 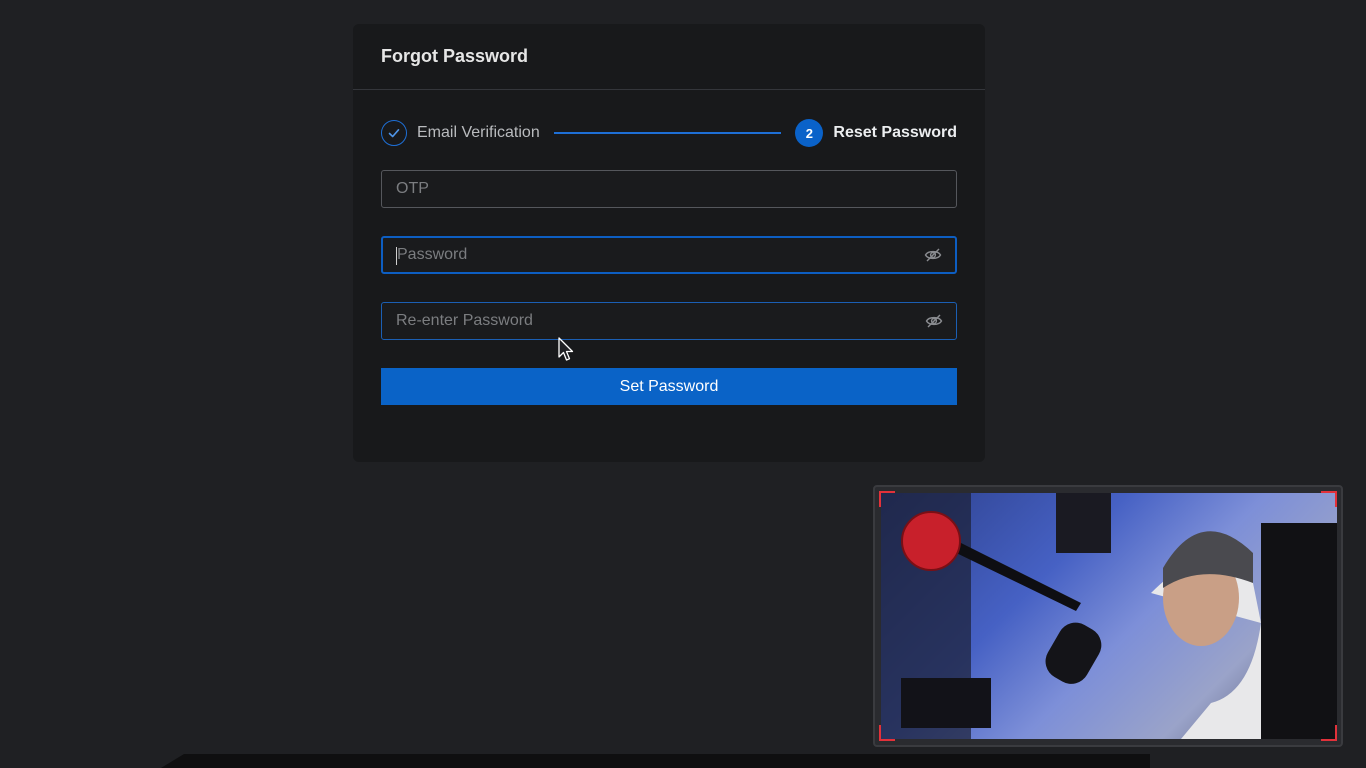 I want to click on step-number-badge: 2, so click(x=809, y=133).